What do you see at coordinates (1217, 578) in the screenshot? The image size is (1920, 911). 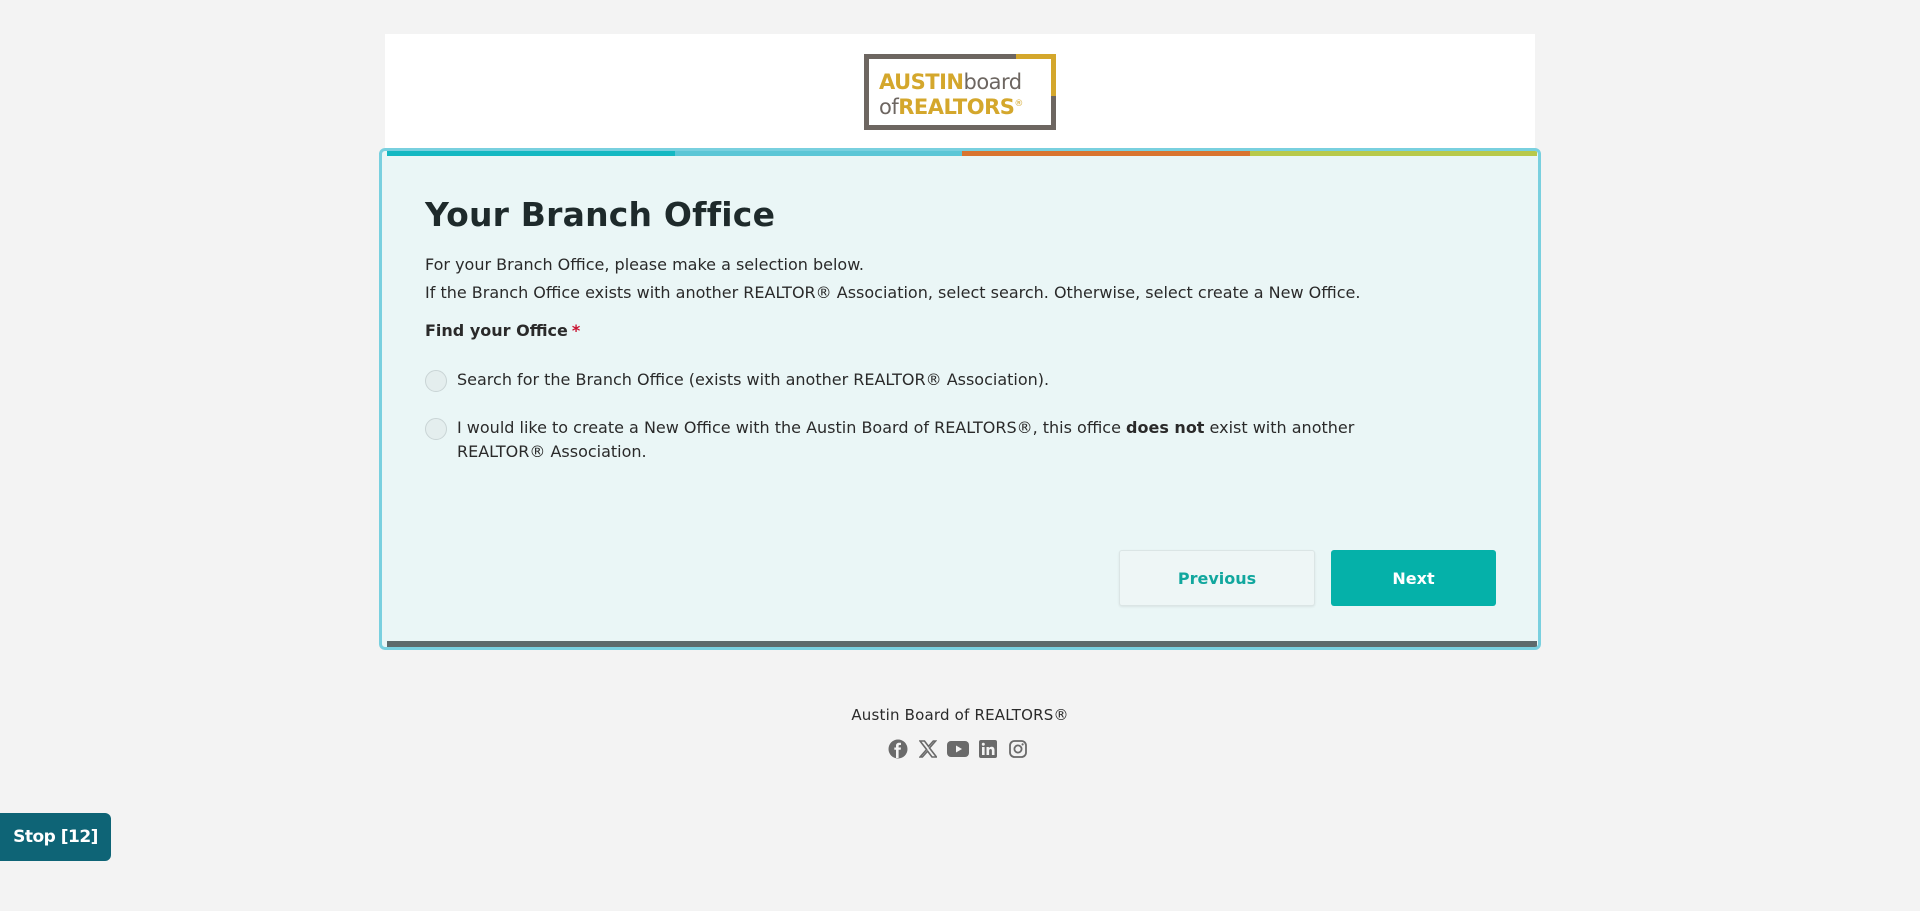 I see `previous-button: Previous` at bounding box center [1217, 578].